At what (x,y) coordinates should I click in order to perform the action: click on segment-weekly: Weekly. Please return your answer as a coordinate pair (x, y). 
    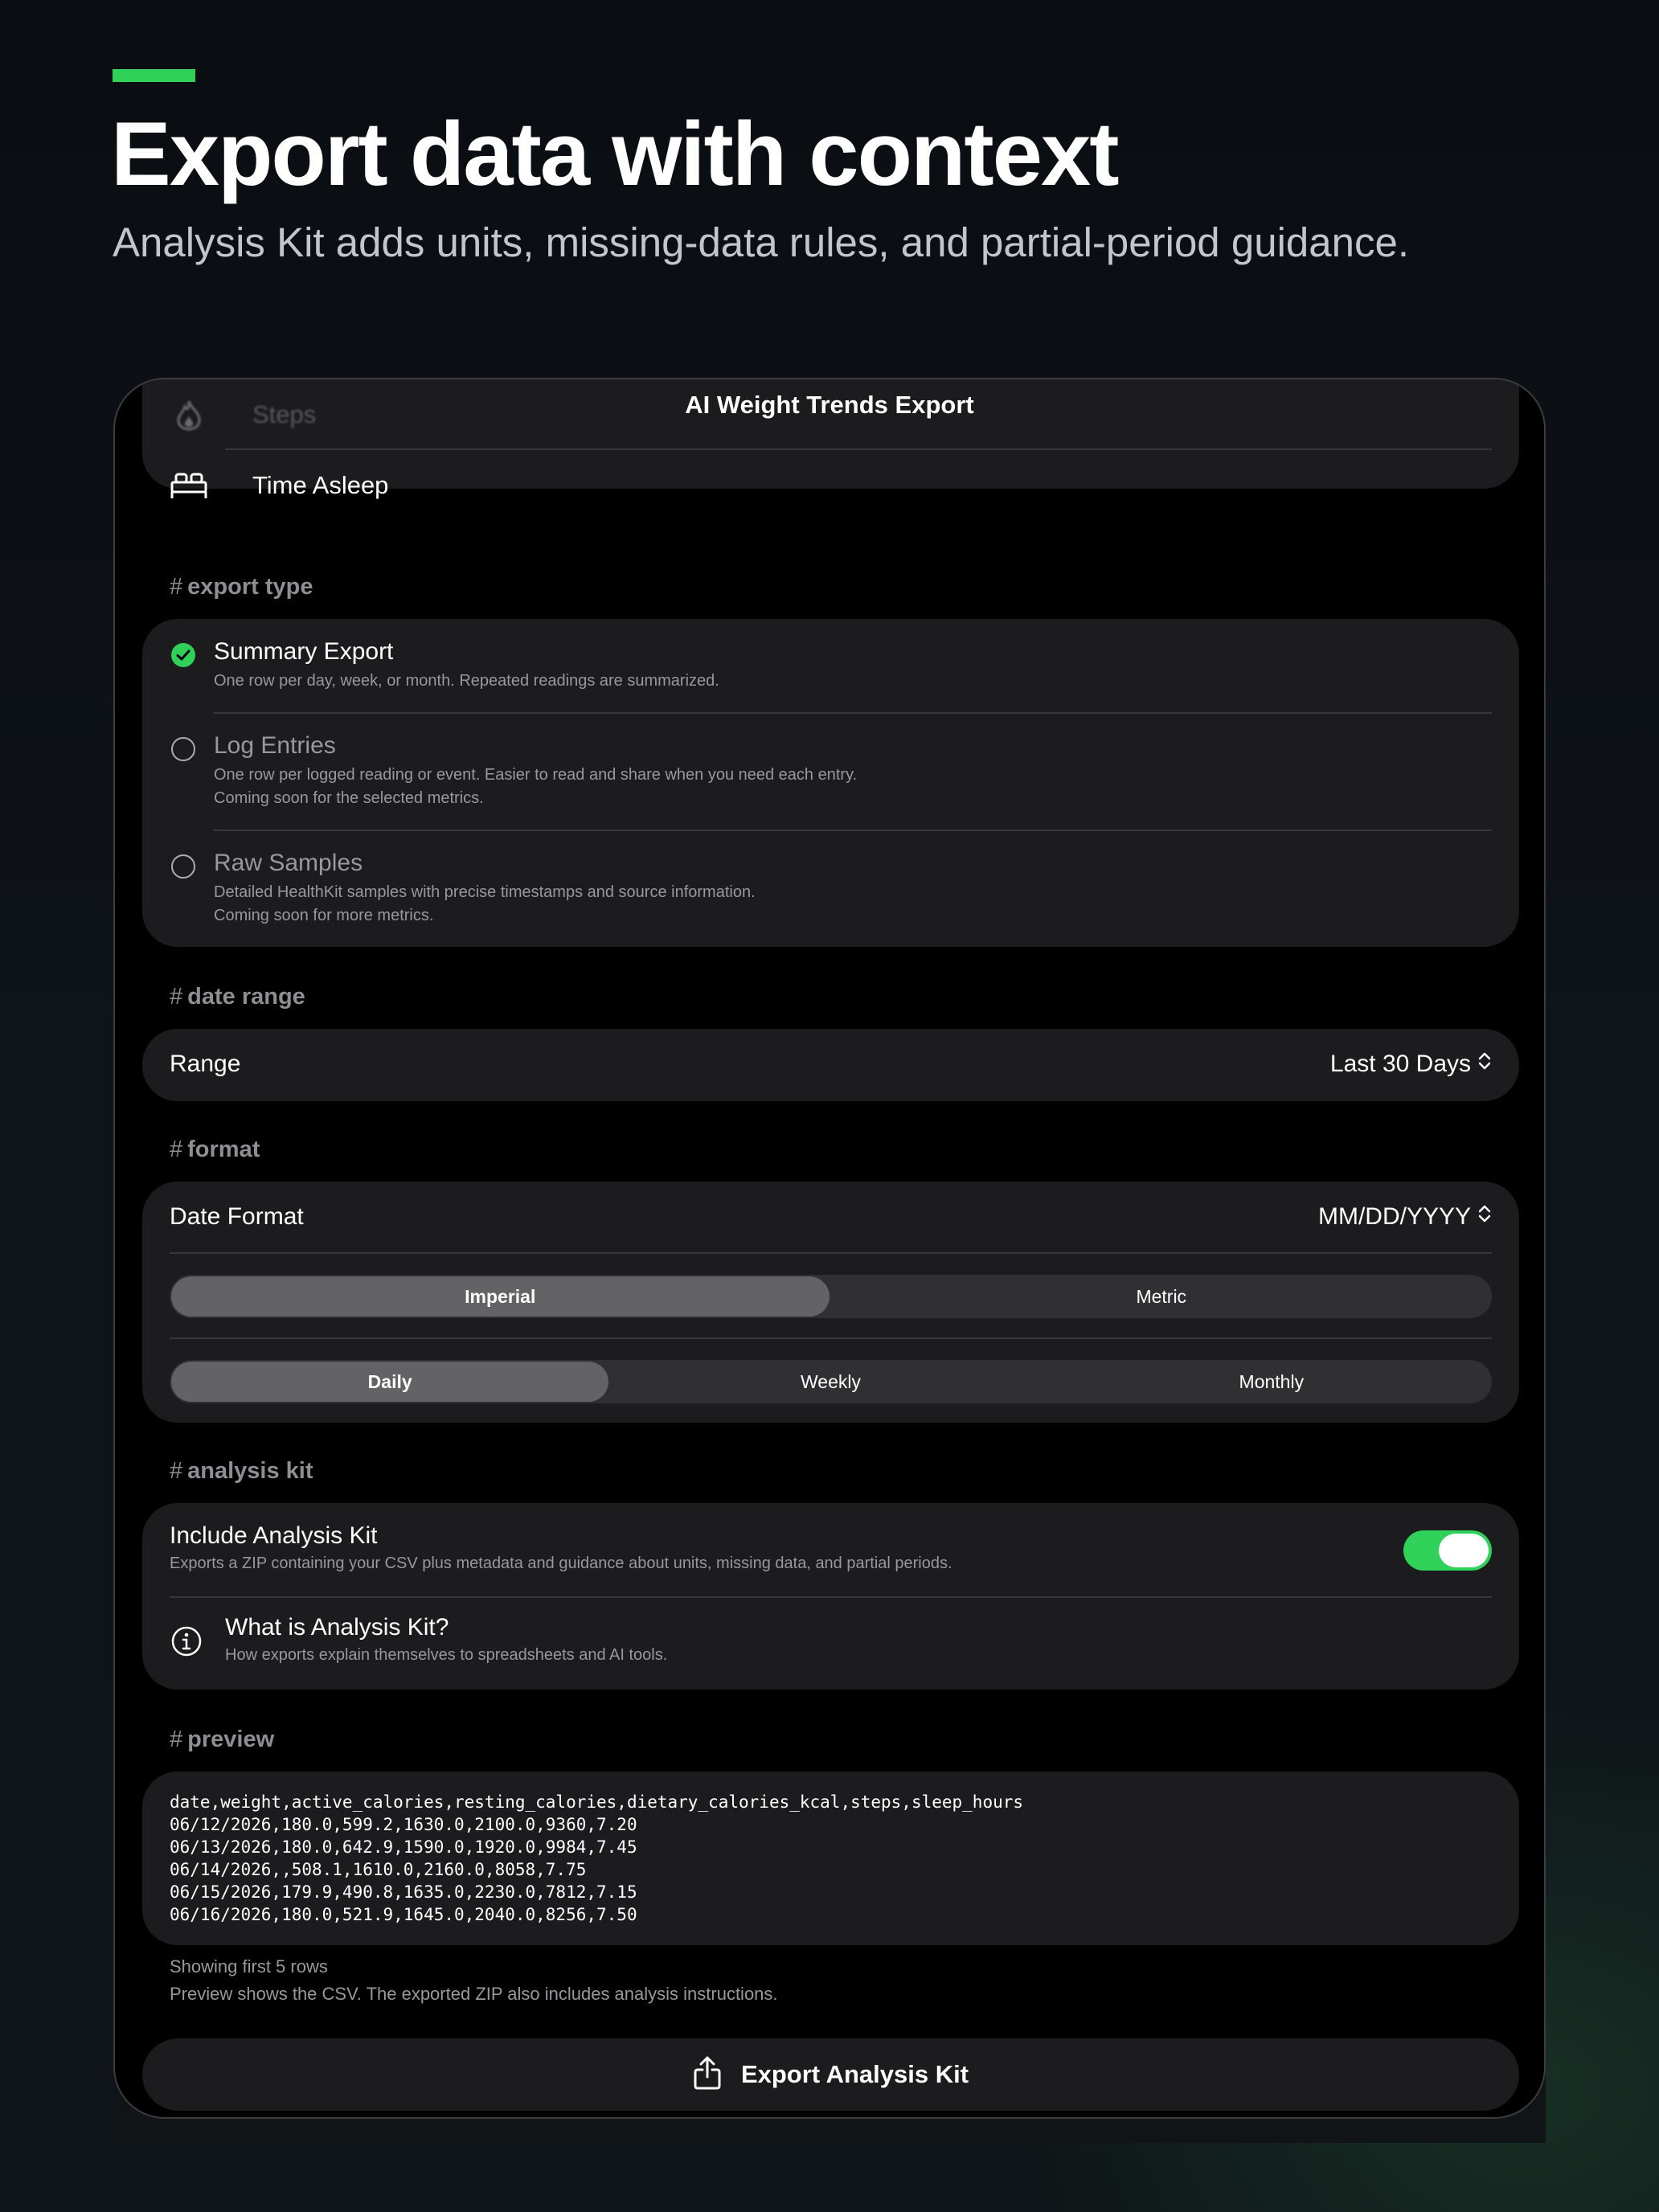
    Looking at the image, I should click on (830, 1382).